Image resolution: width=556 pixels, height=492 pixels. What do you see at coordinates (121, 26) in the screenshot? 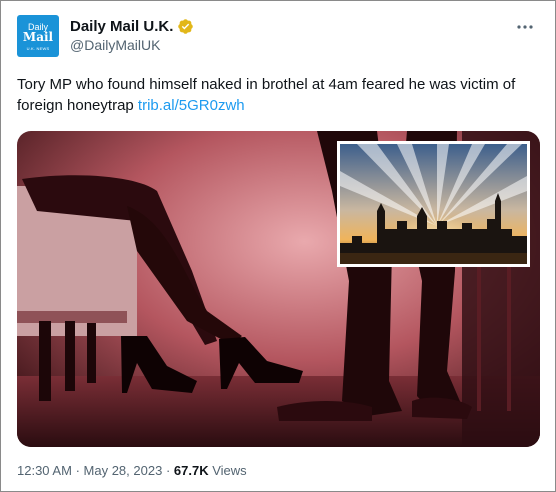
I see `display-name: Daily Mail U.K.` at bounding box center [121, 26].